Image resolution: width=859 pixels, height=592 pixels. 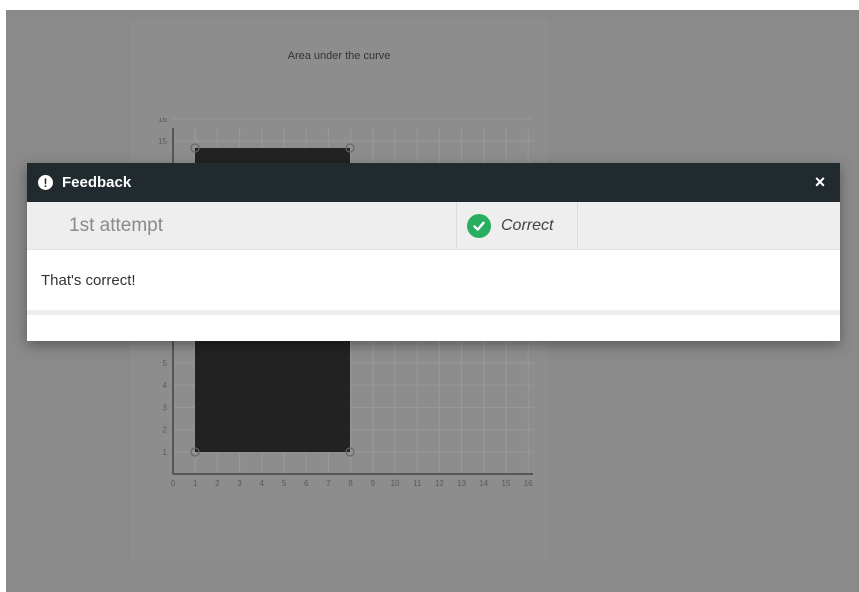 What do you see at coordinates (527, 225) in the screenshot?
I see `result-label: Correct` at bounding box center [527, 225].